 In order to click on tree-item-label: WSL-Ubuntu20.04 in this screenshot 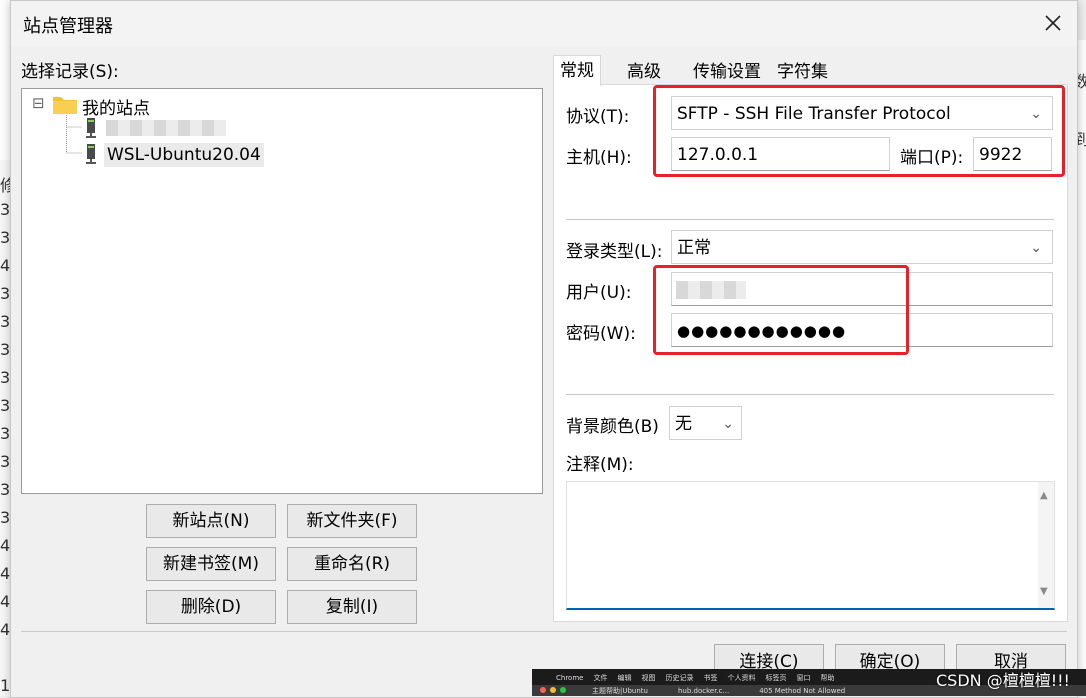, I will do `click(184, 155)`.